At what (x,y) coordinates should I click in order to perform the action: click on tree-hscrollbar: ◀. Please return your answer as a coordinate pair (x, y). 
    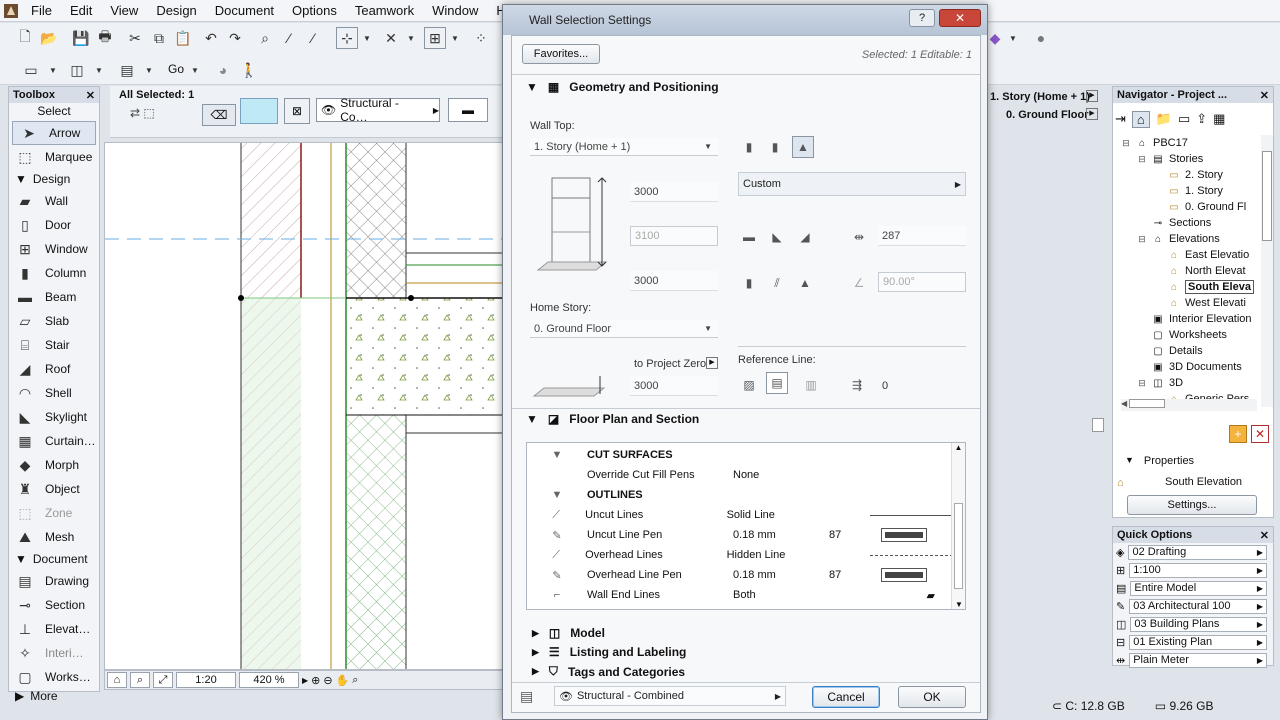
    Looking at the image, I should click on (1189, 405).